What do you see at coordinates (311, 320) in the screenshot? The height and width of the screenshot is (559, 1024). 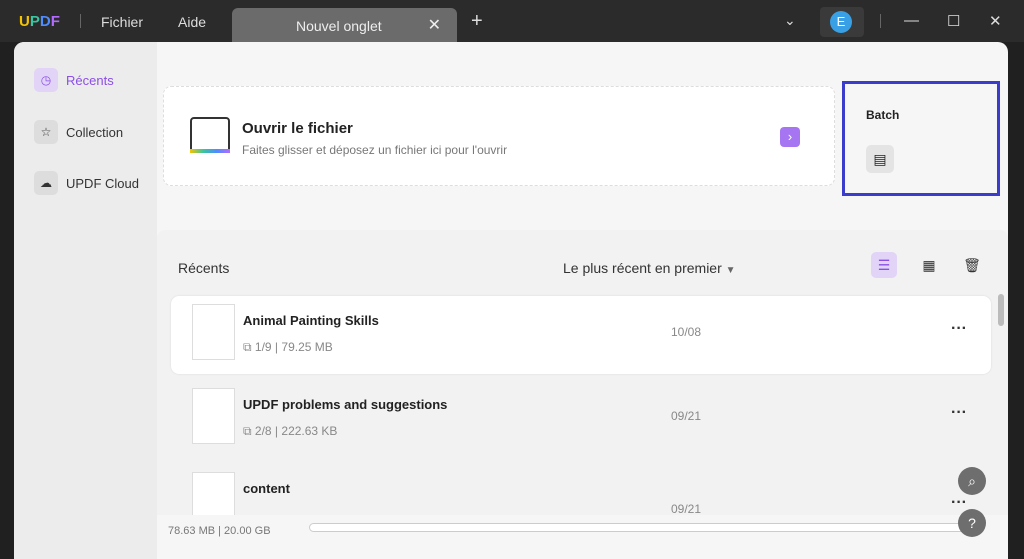 I see `file-name: Animal Painting Skills` at bounding box center [311, 320].